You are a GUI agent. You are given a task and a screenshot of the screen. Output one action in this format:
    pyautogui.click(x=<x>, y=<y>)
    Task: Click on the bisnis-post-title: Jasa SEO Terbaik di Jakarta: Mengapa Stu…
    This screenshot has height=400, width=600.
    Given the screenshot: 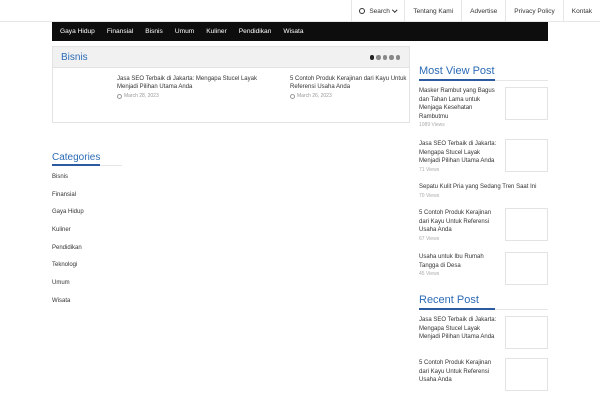 What is the action you would take?
    pyautogui.click(x=187, y=83)
    